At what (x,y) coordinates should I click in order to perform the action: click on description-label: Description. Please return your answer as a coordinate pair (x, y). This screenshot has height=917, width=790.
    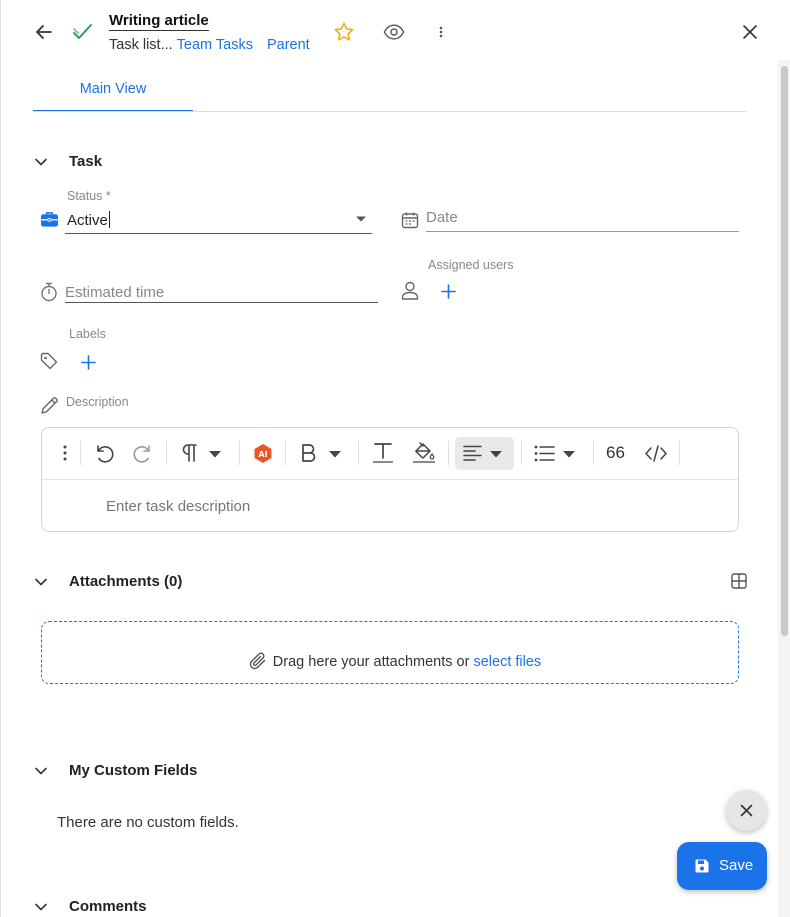
    Looking at the image, I should click on (97, 402).